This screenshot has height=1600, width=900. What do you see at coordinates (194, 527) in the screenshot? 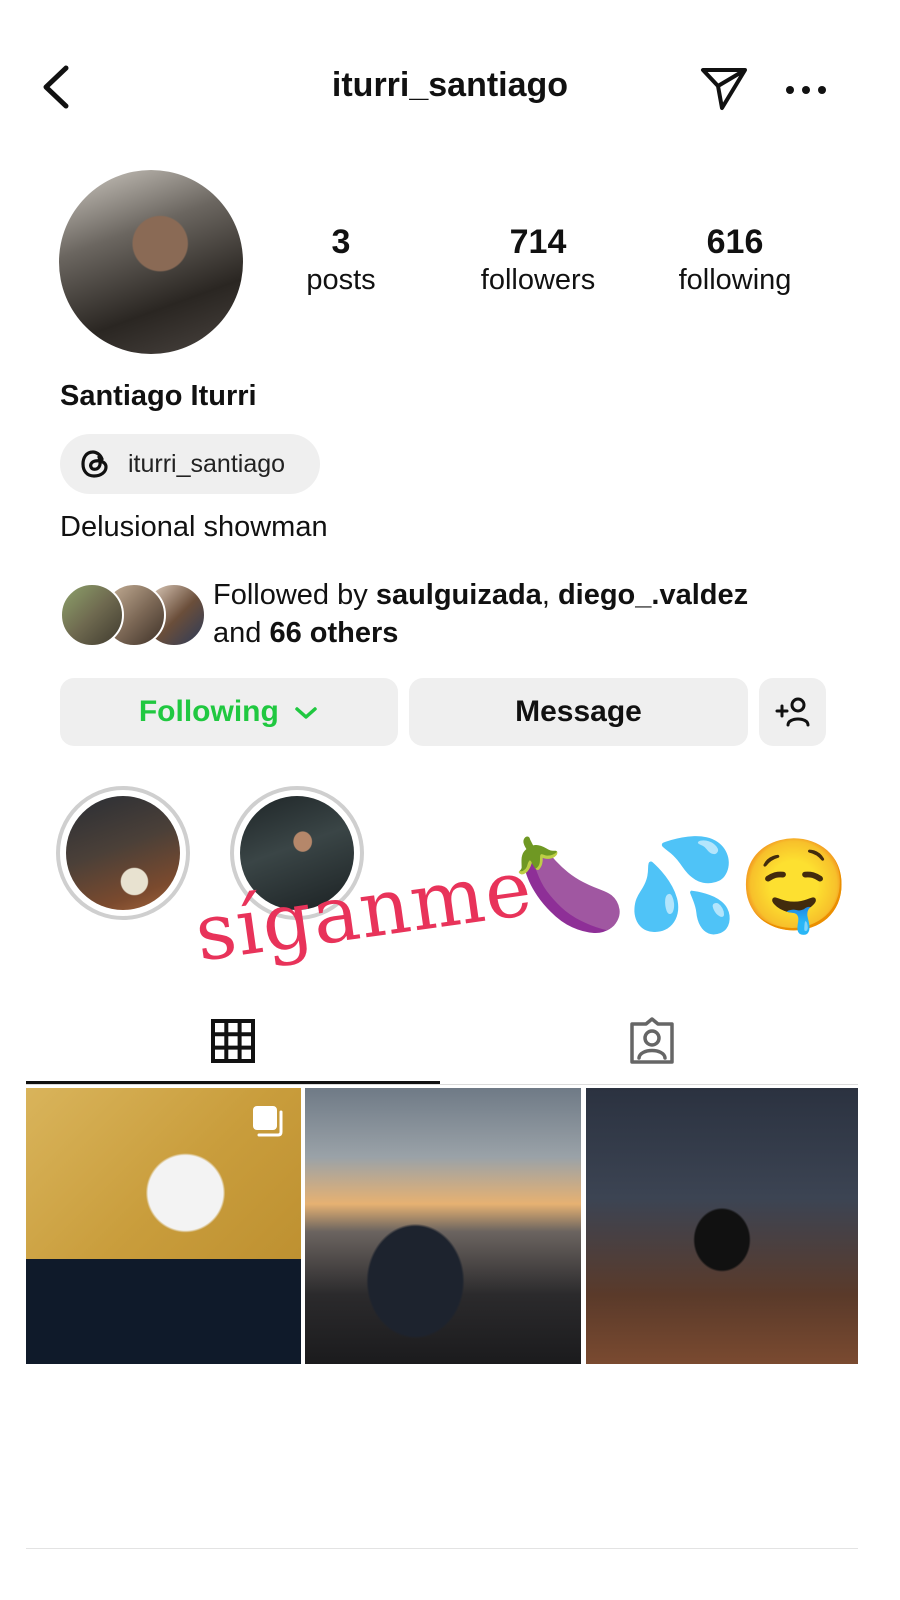
I see `bio-text: Delusional showman` at bounding box center [194, 527].